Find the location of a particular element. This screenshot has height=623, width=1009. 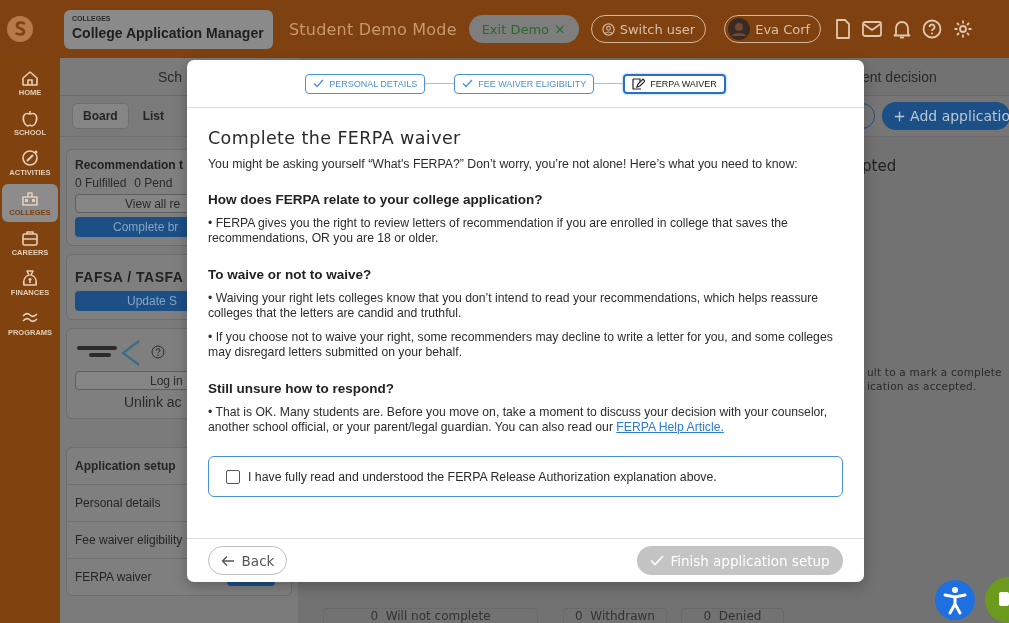

user-circle-icon is located at coordinates (608, 29).